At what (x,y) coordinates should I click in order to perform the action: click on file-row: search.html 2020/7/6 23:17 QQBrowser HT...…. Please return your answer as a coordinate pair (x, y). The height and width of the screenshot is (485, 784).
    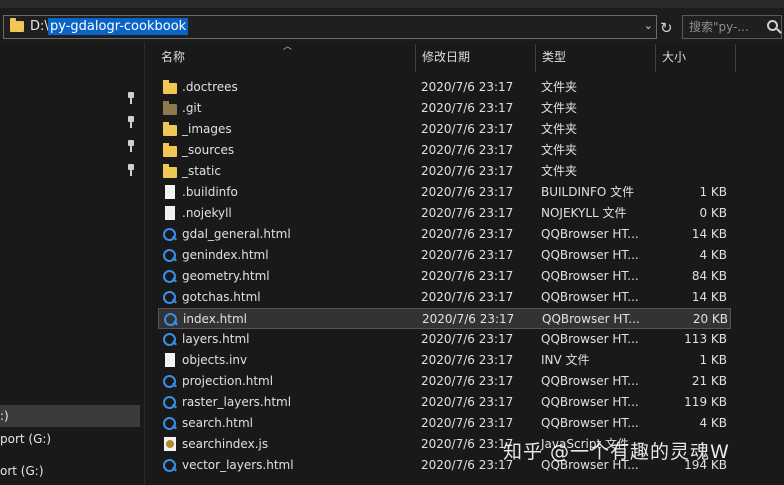
    Looking at the image, I should click on (444, 423).